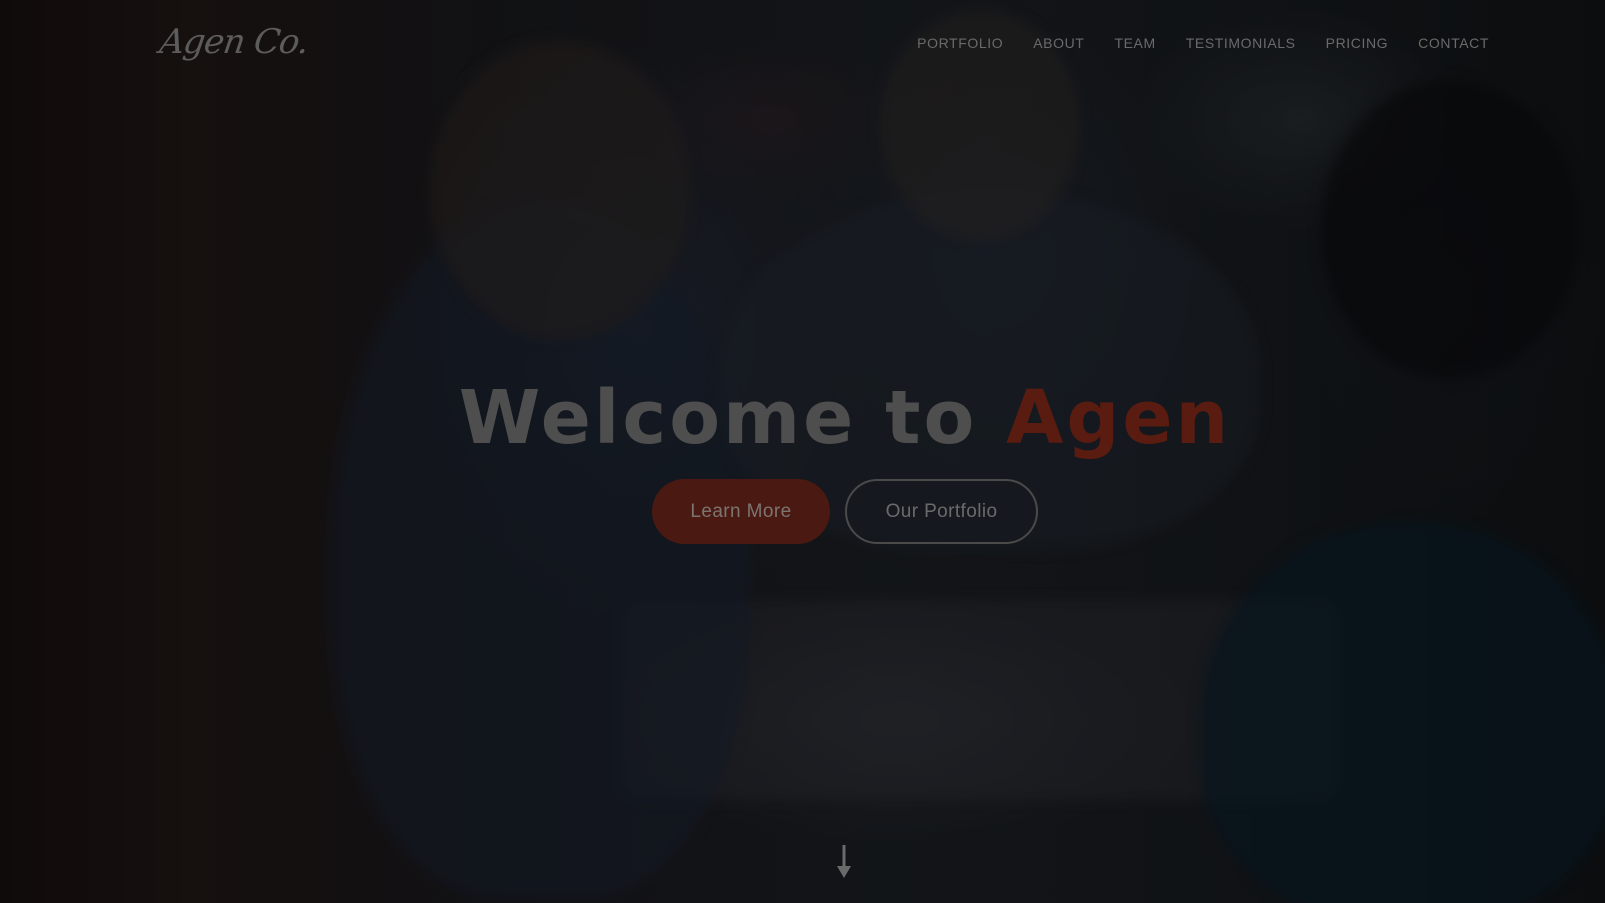 Image resolution: width=1605 pixels, height=903 pixels. Describe the element at coordinates (233, 42) in the screenshot. I see `site-logo: Agen Co.` at that location.